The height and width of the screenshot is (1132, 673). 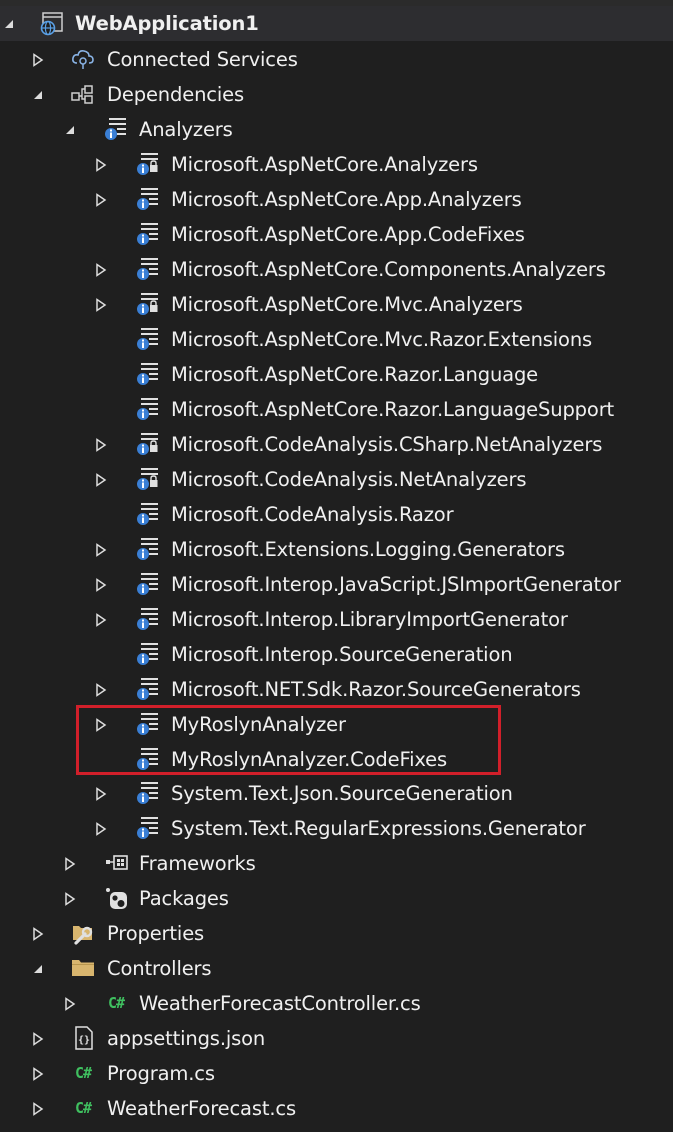 What do you see at coordinates (52, 23) in the screenshot?
I see `web-project-globe-icon` at bounding box center [52, 23].